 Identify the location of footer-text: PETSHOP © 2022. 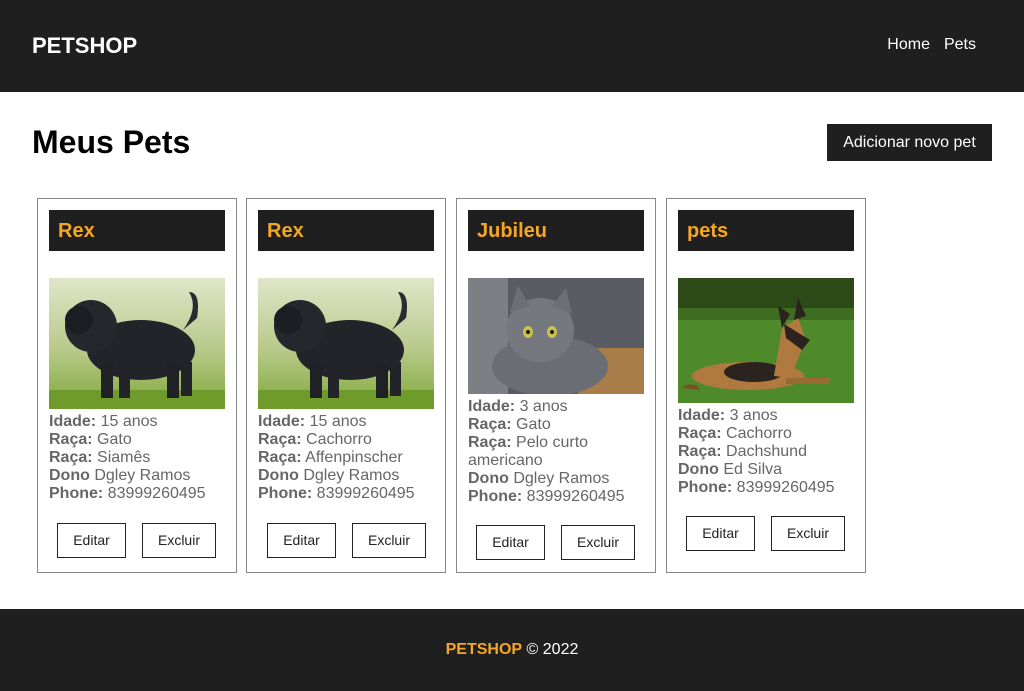
(512, 650).